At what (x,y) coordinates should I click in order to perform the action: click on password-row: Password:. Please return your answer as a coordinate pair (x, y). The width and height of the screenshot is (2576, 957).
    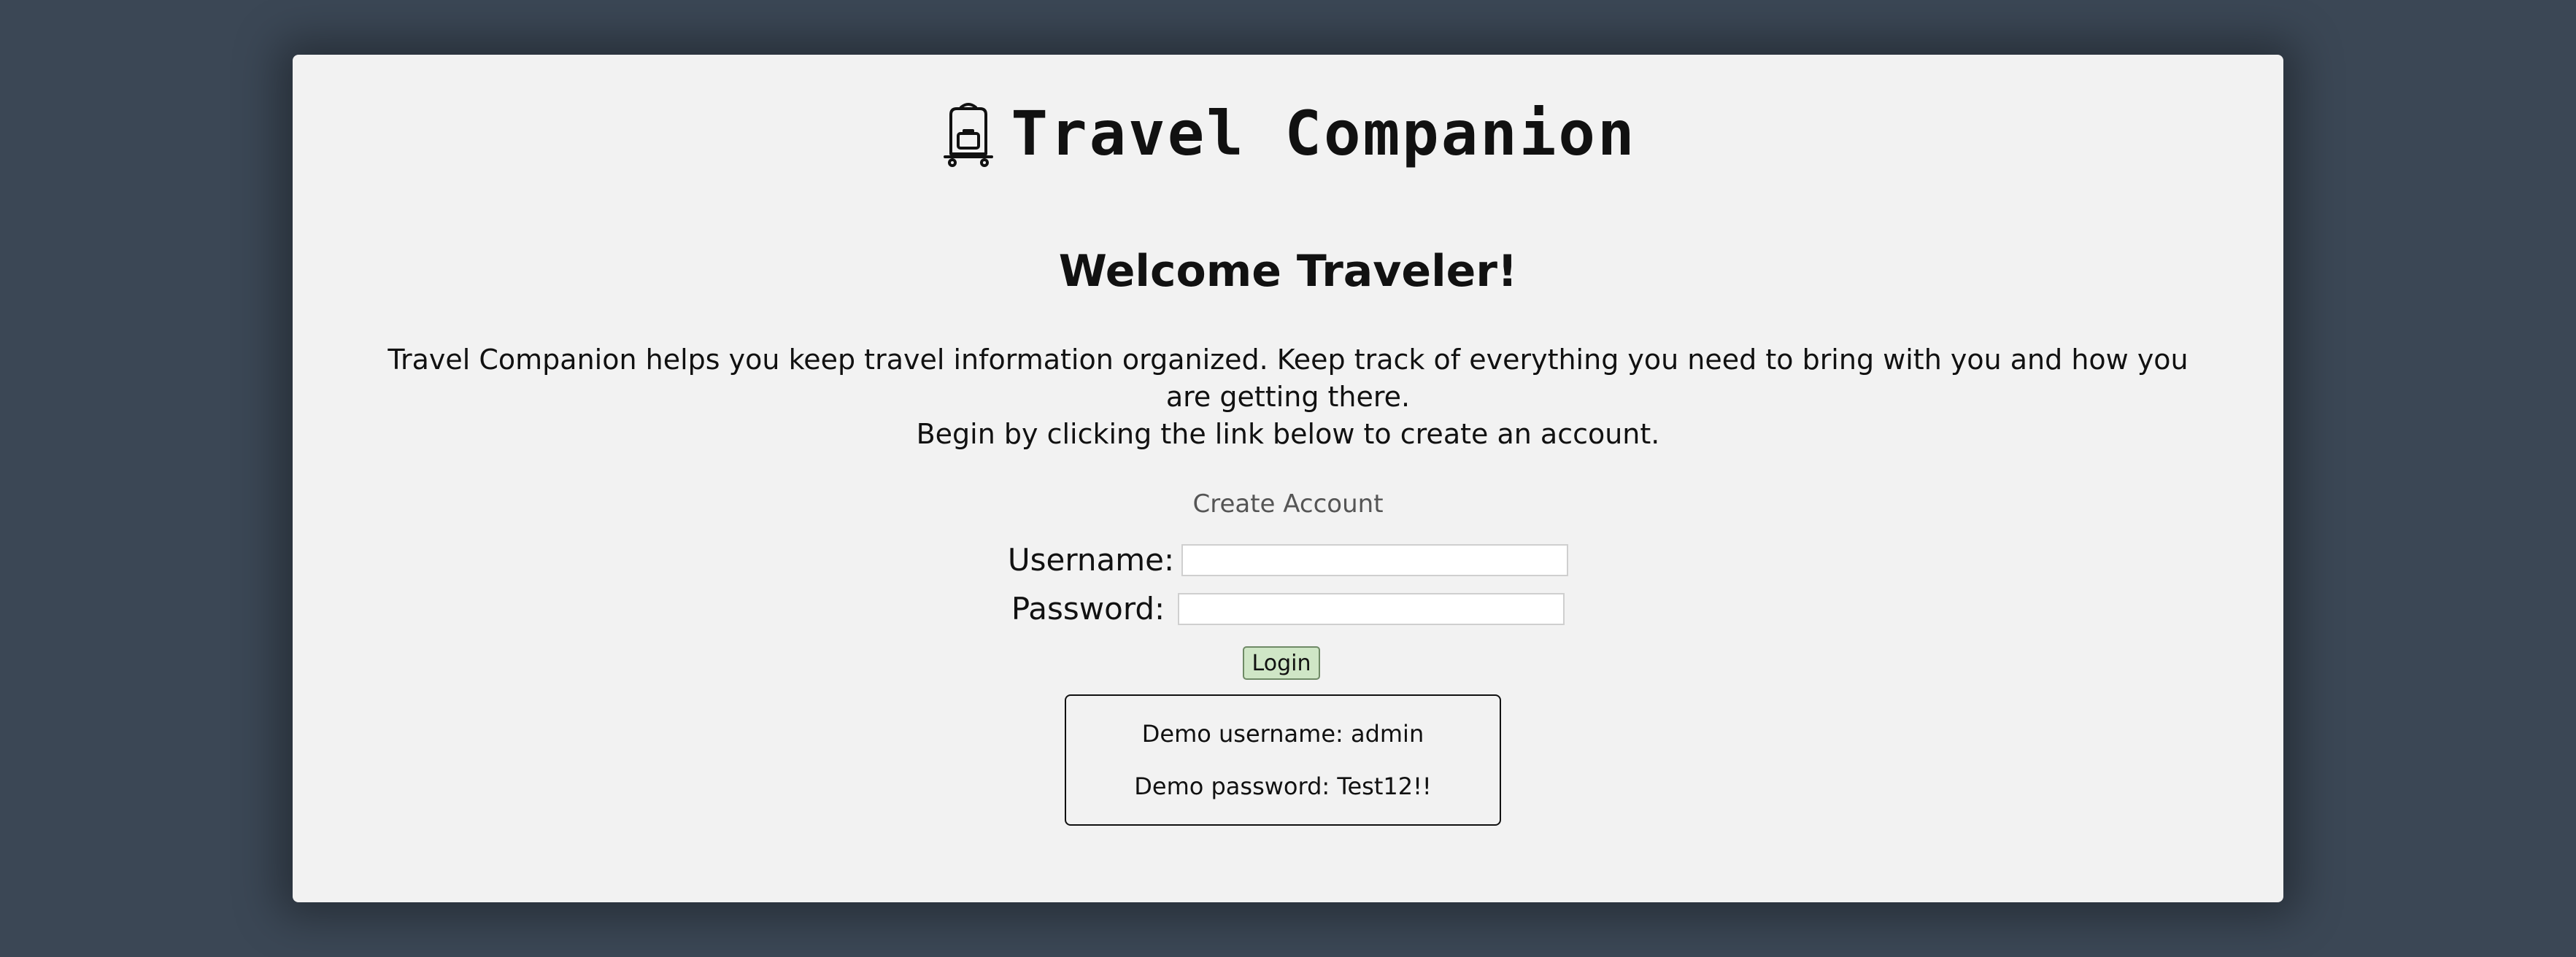
    Looking at the image, I should click on (1288, 609).